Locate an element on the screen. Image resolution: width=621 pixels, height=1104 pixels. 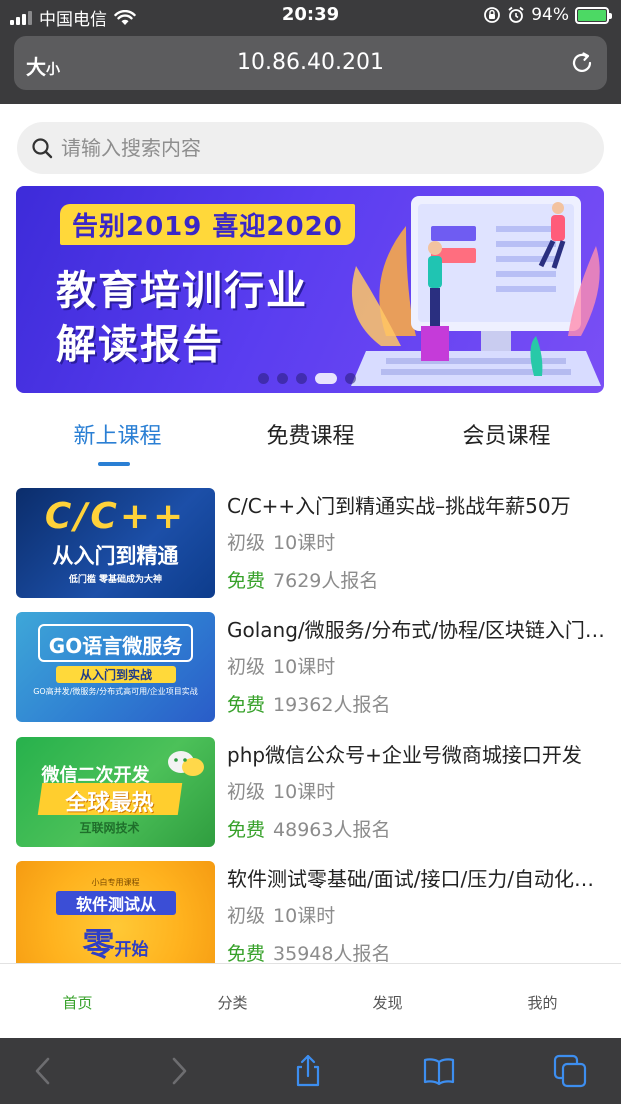
course-price-row: 免费 48963人报名 is located at coordinates (308, 828).